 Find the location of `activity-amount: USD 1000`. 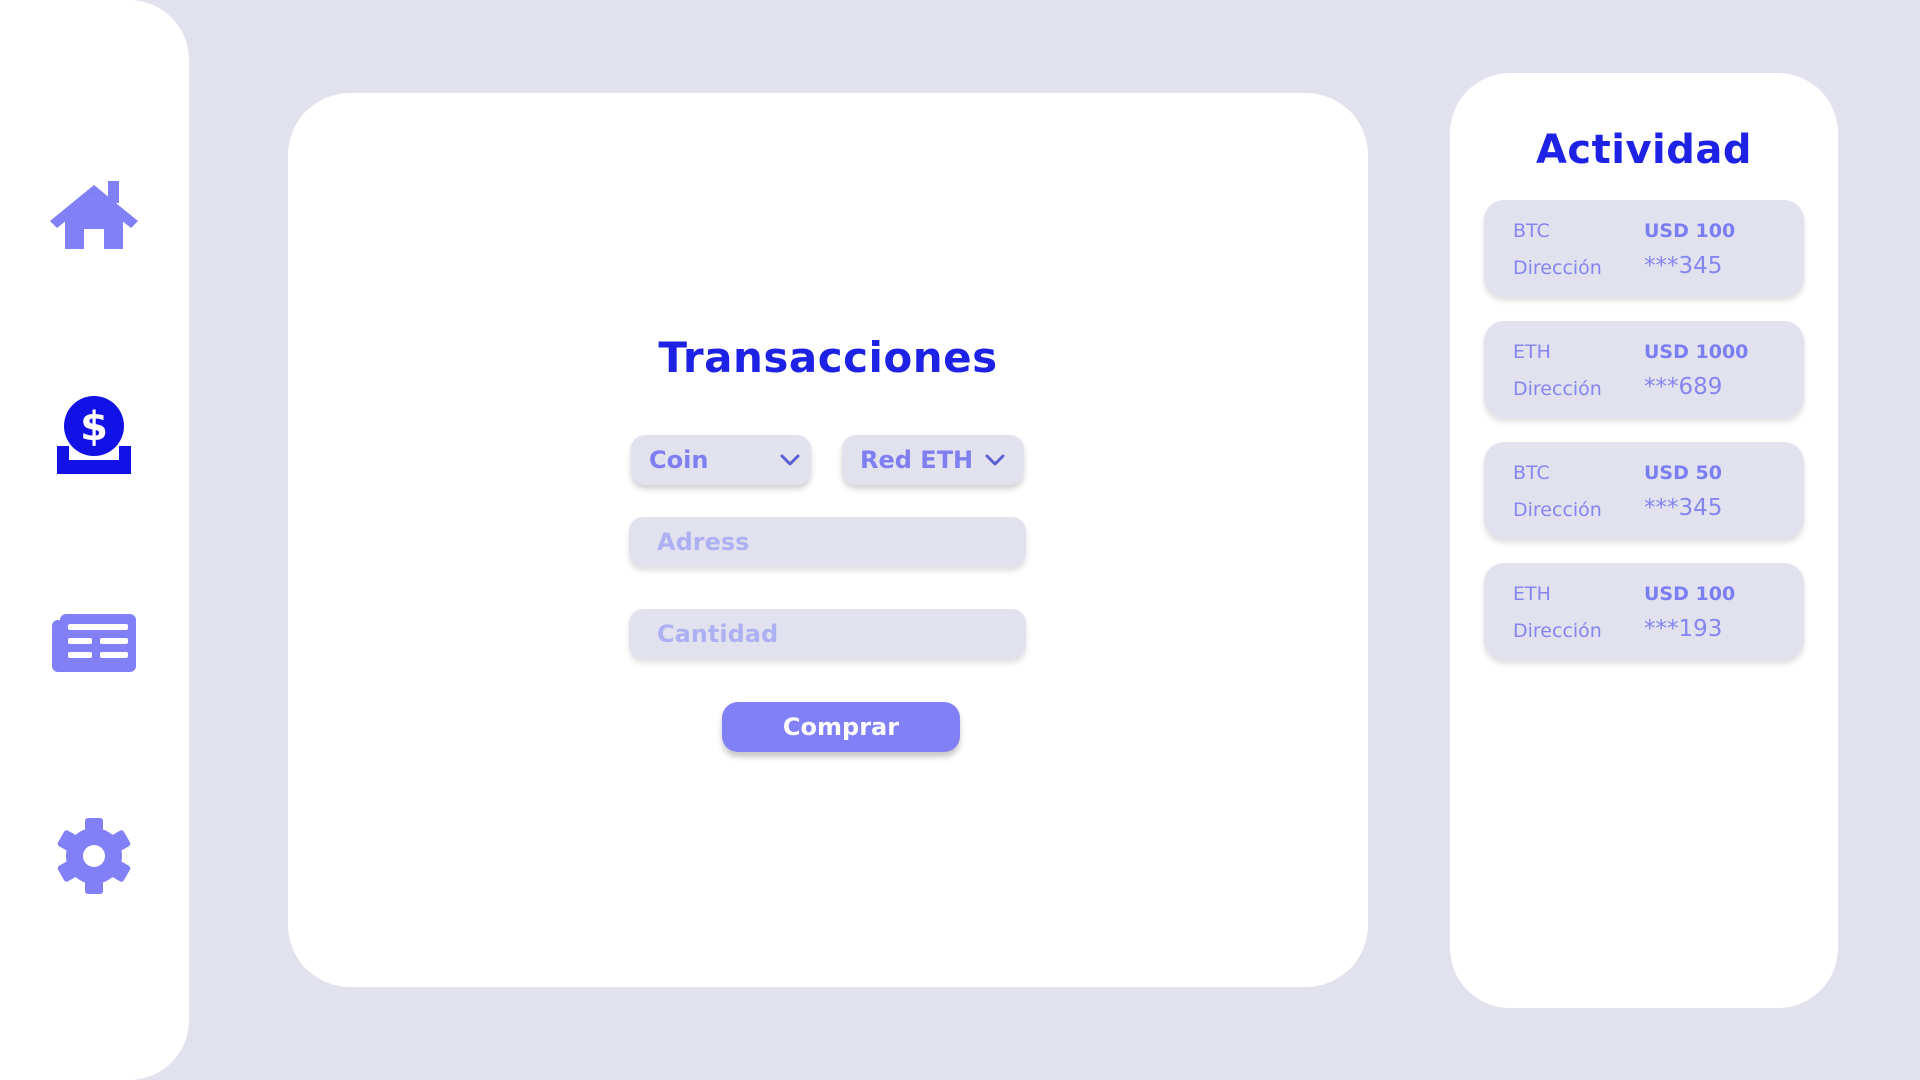

activity-amount: USD 1000 is located at coordinates (1696, 352).